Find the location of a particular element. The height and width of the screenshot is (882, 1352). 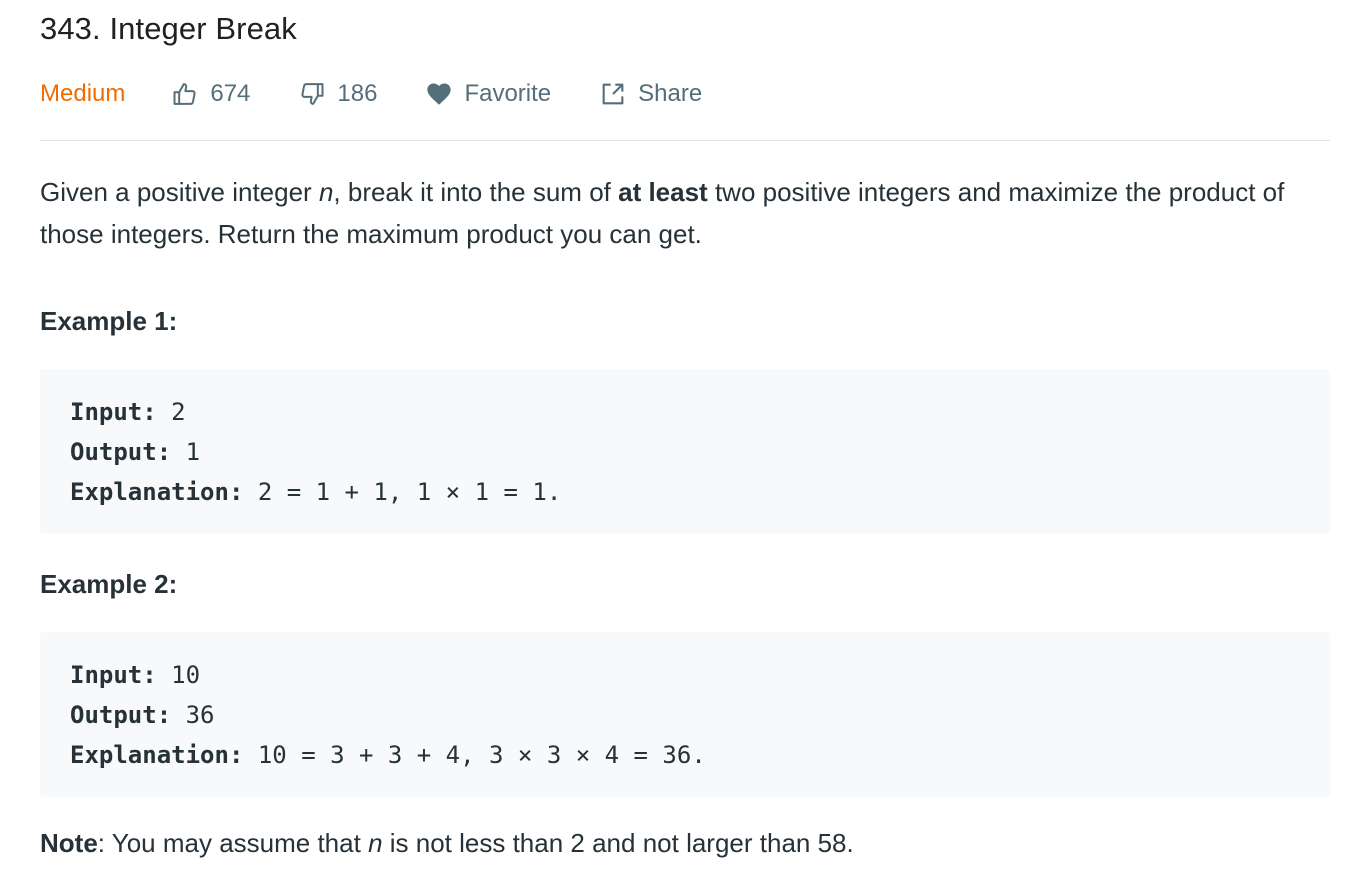

output-value: 1 is located at coordinates (186, 452).